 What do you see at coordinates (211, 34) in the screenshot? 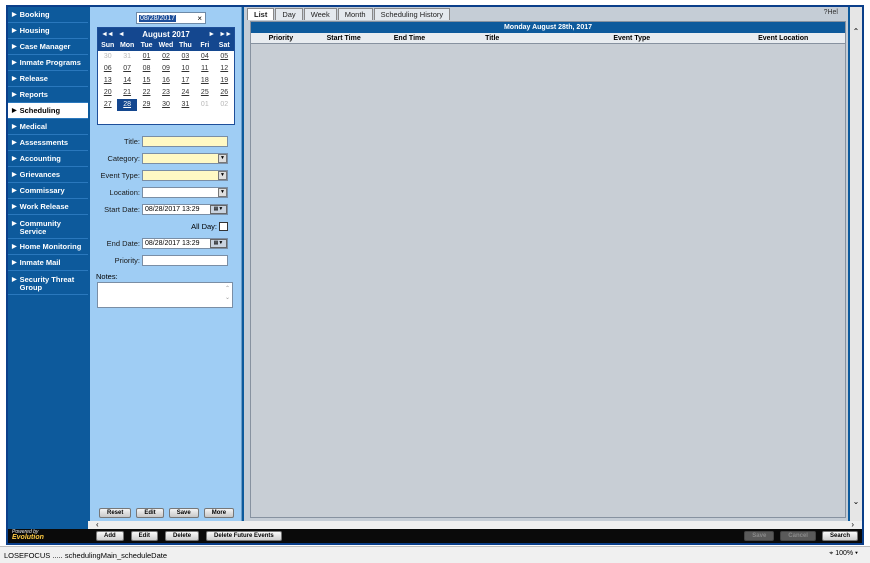
I see `next-month-icon: ►` at bounding box center [211, 34].